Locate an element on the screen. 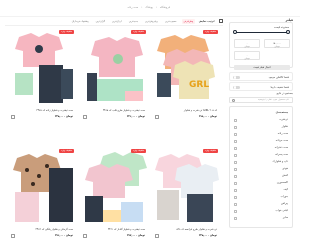 The height and width of the screenshot is (250, 320). product-title: تی شرت و شلوار GIRL کد ۲۰۵ is located at coordinates (200, 110).